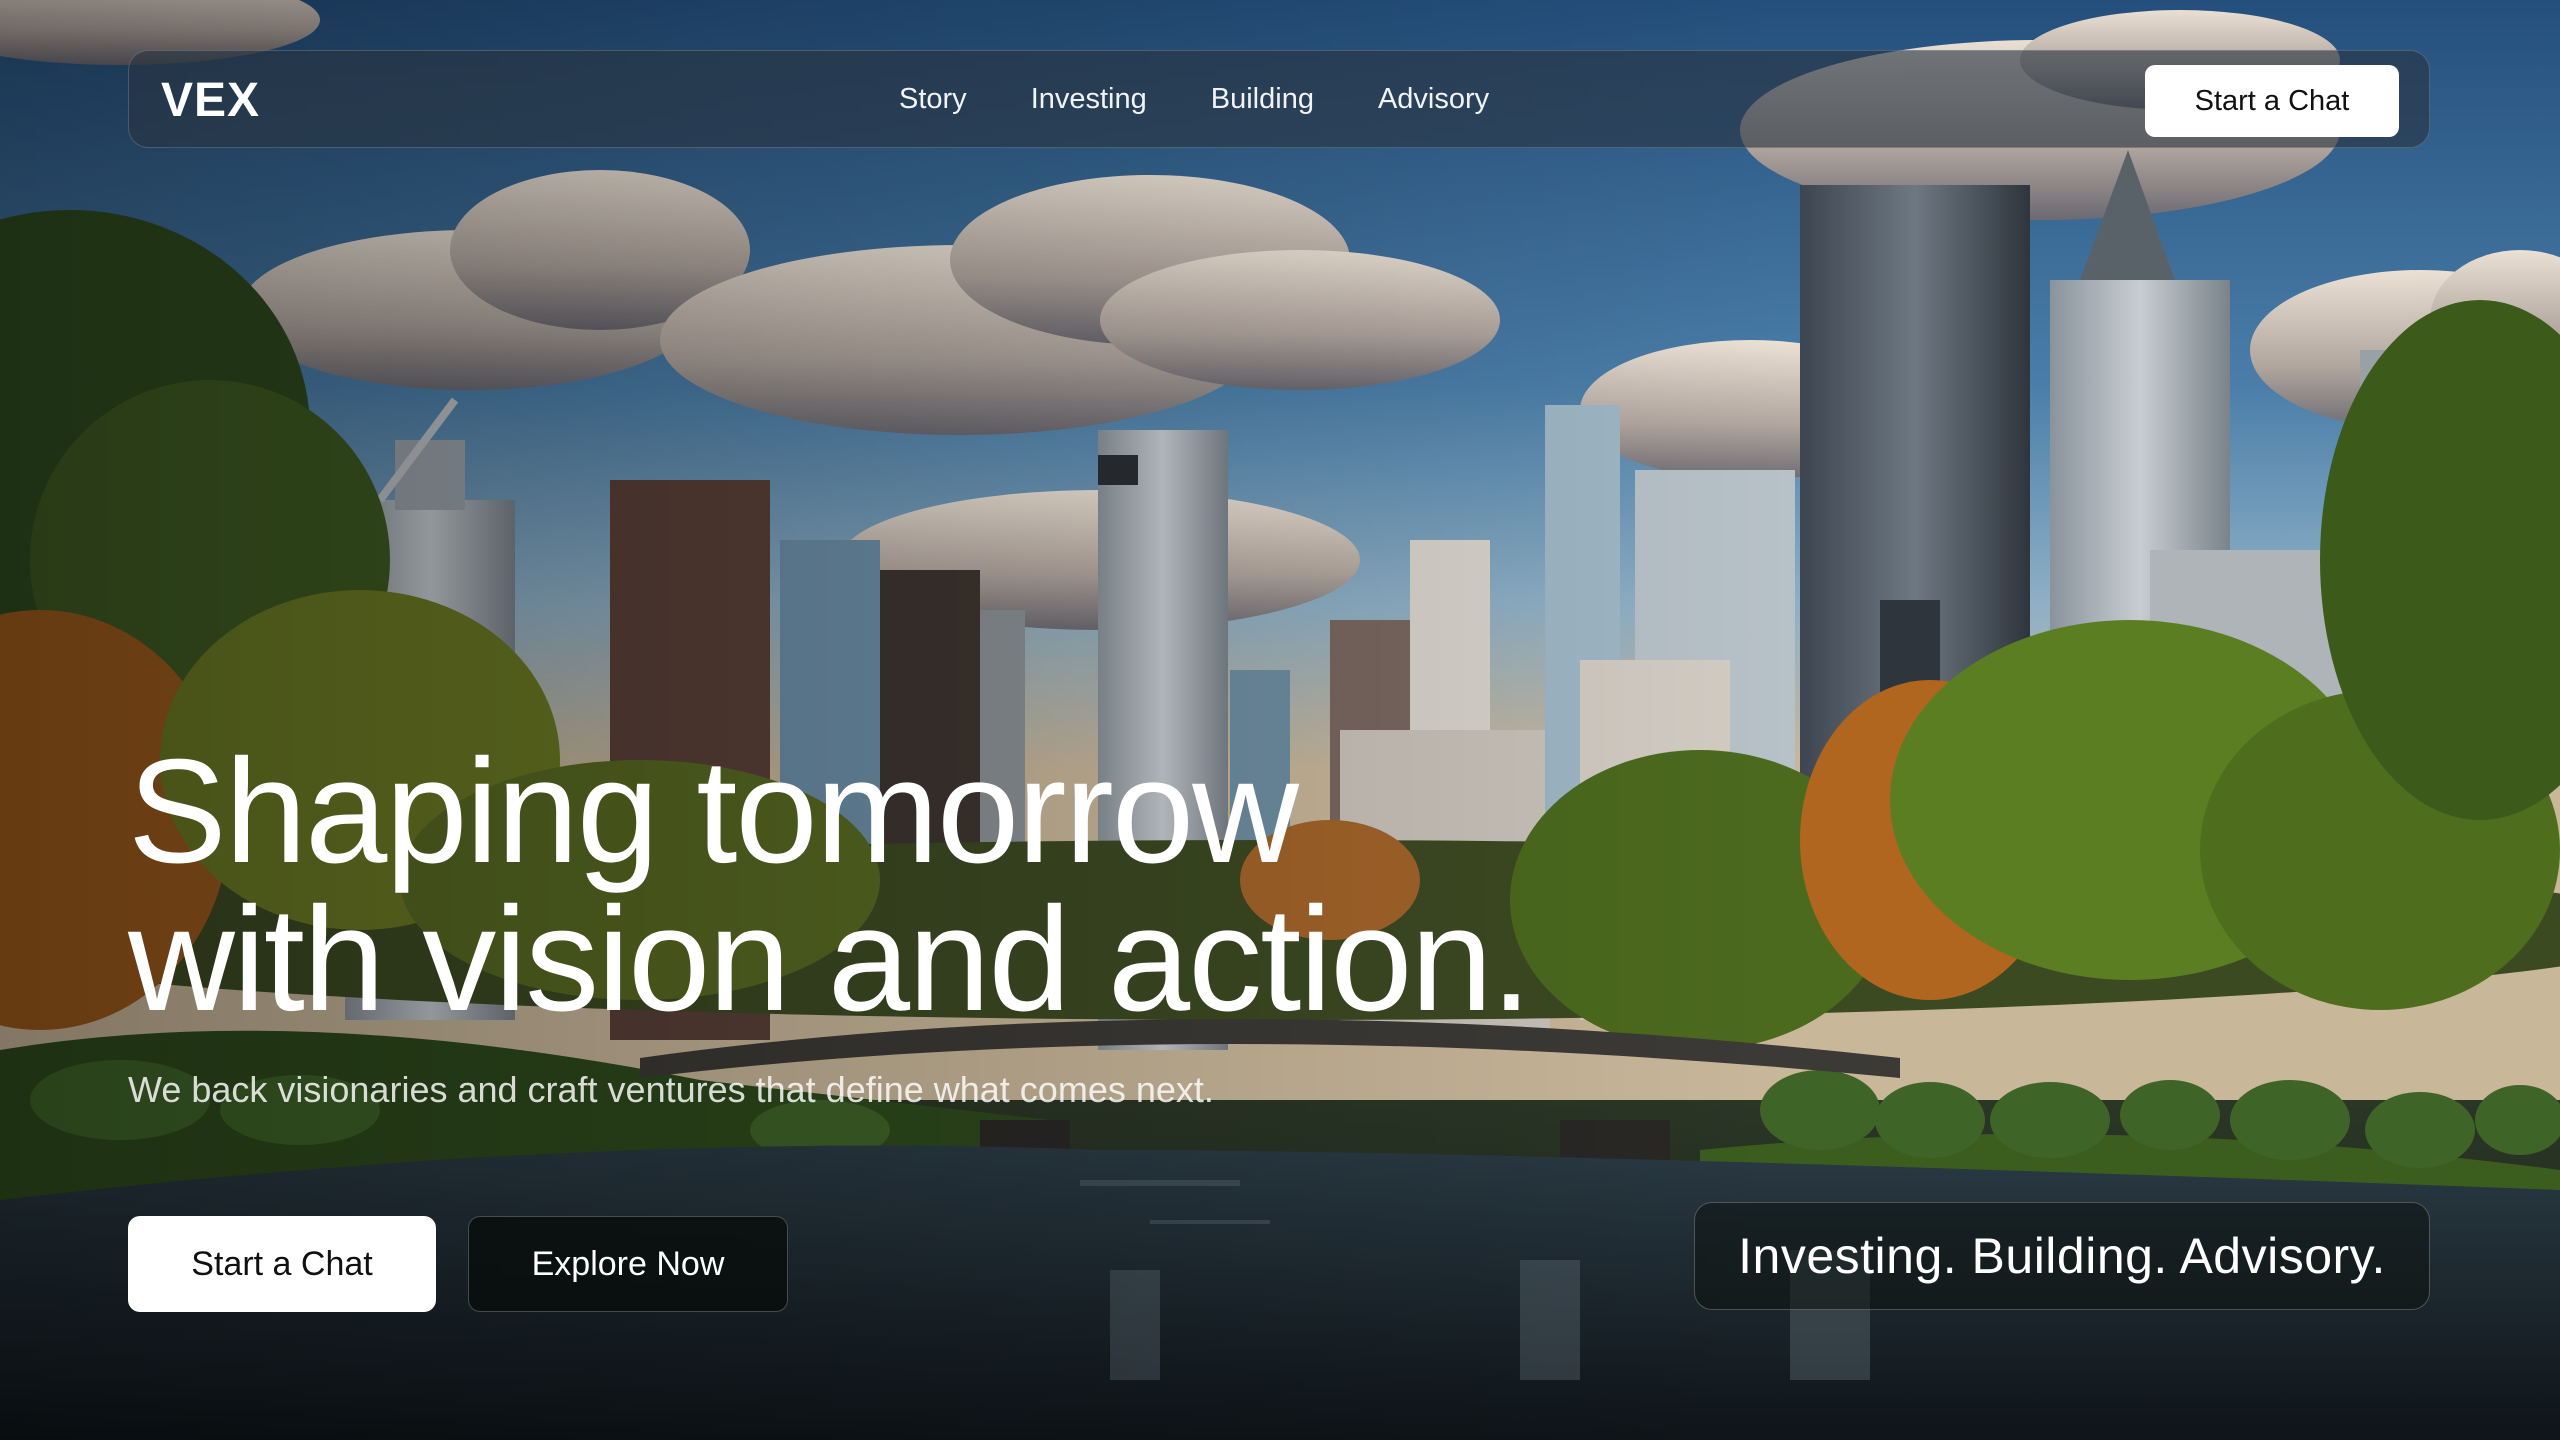 The width and height of the screenshot is (2560, 1440). I want to click on nav-link-story: Story, so click(933, 99).